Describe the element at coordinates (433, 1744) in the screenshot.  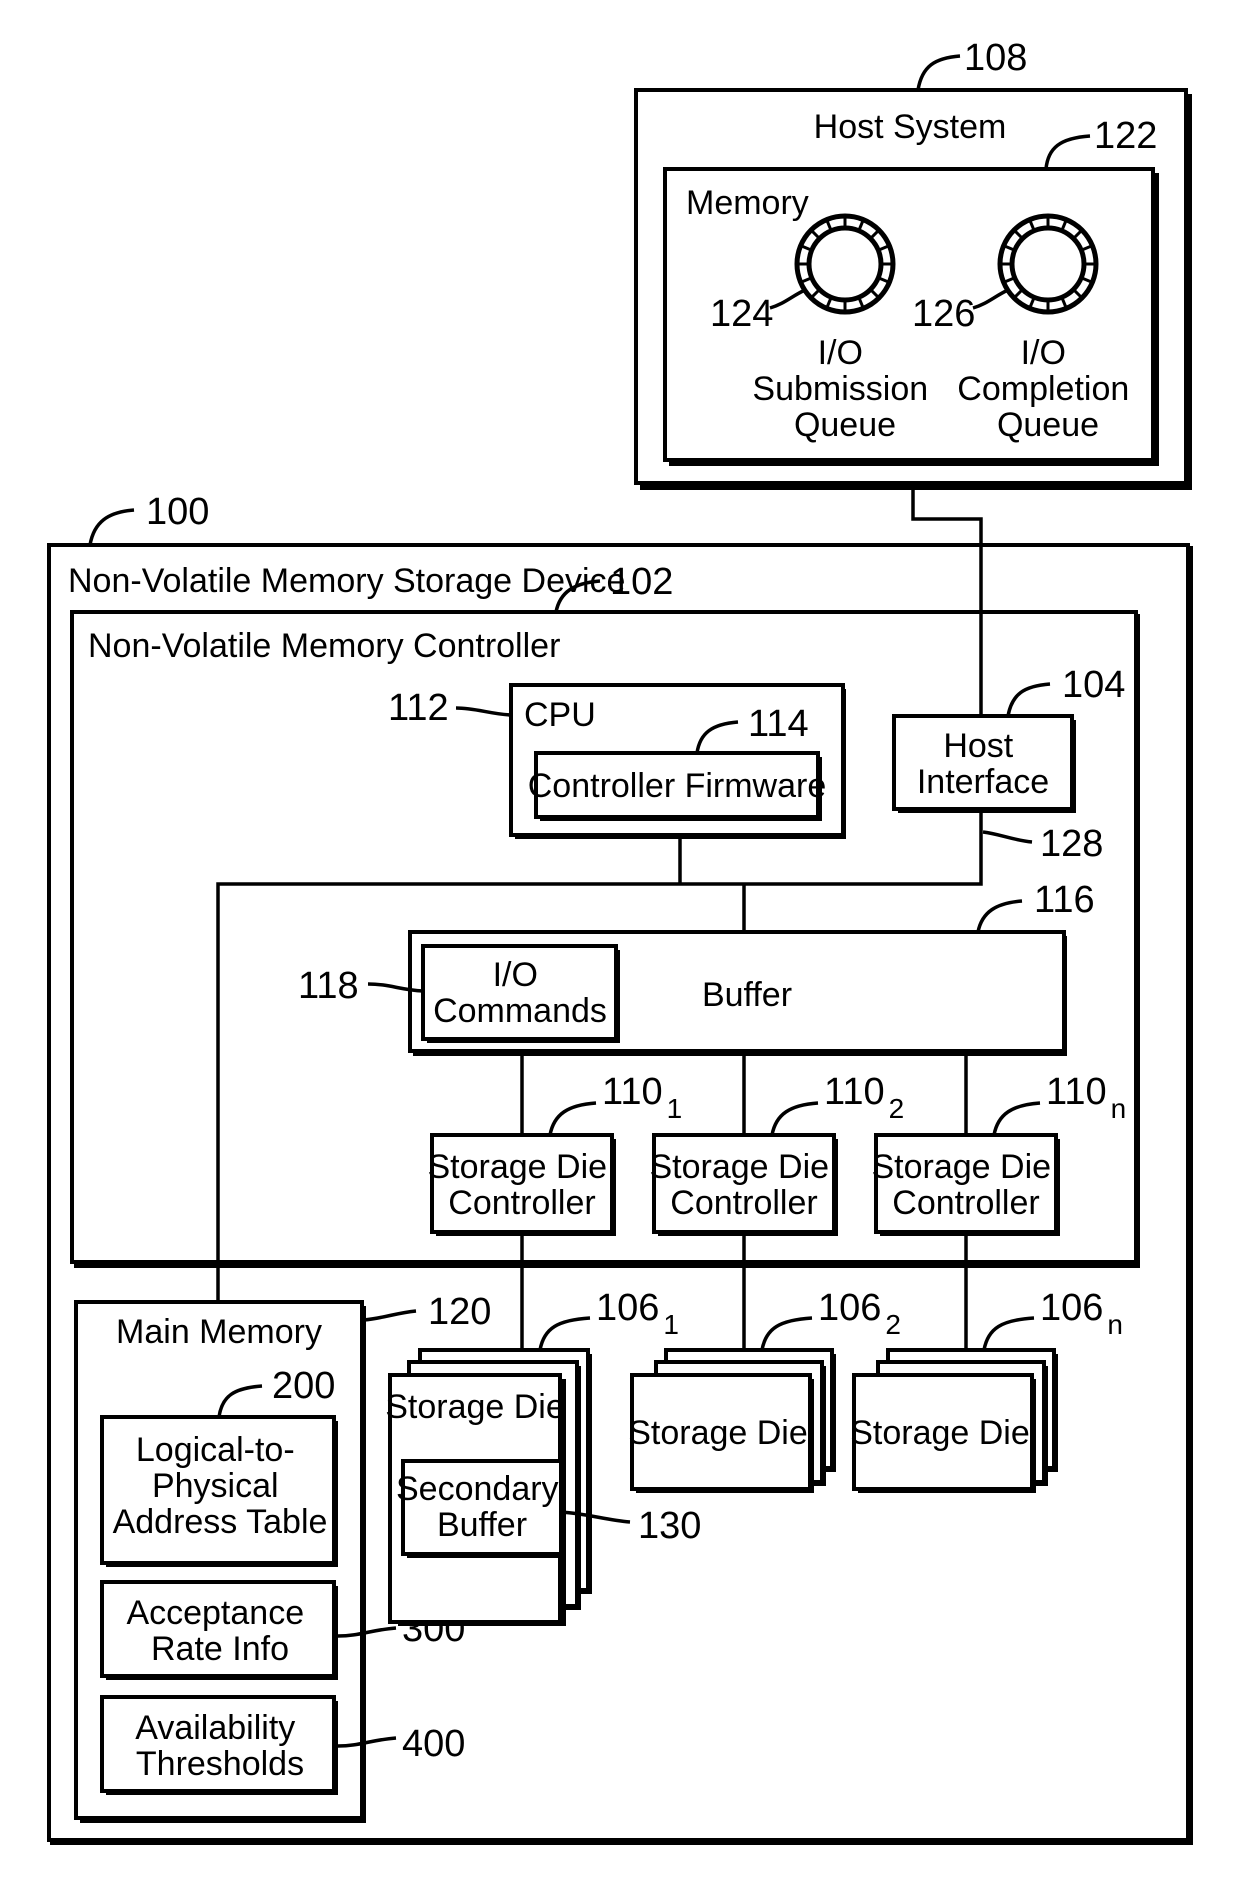
I see `ref-400: 400` at that location.